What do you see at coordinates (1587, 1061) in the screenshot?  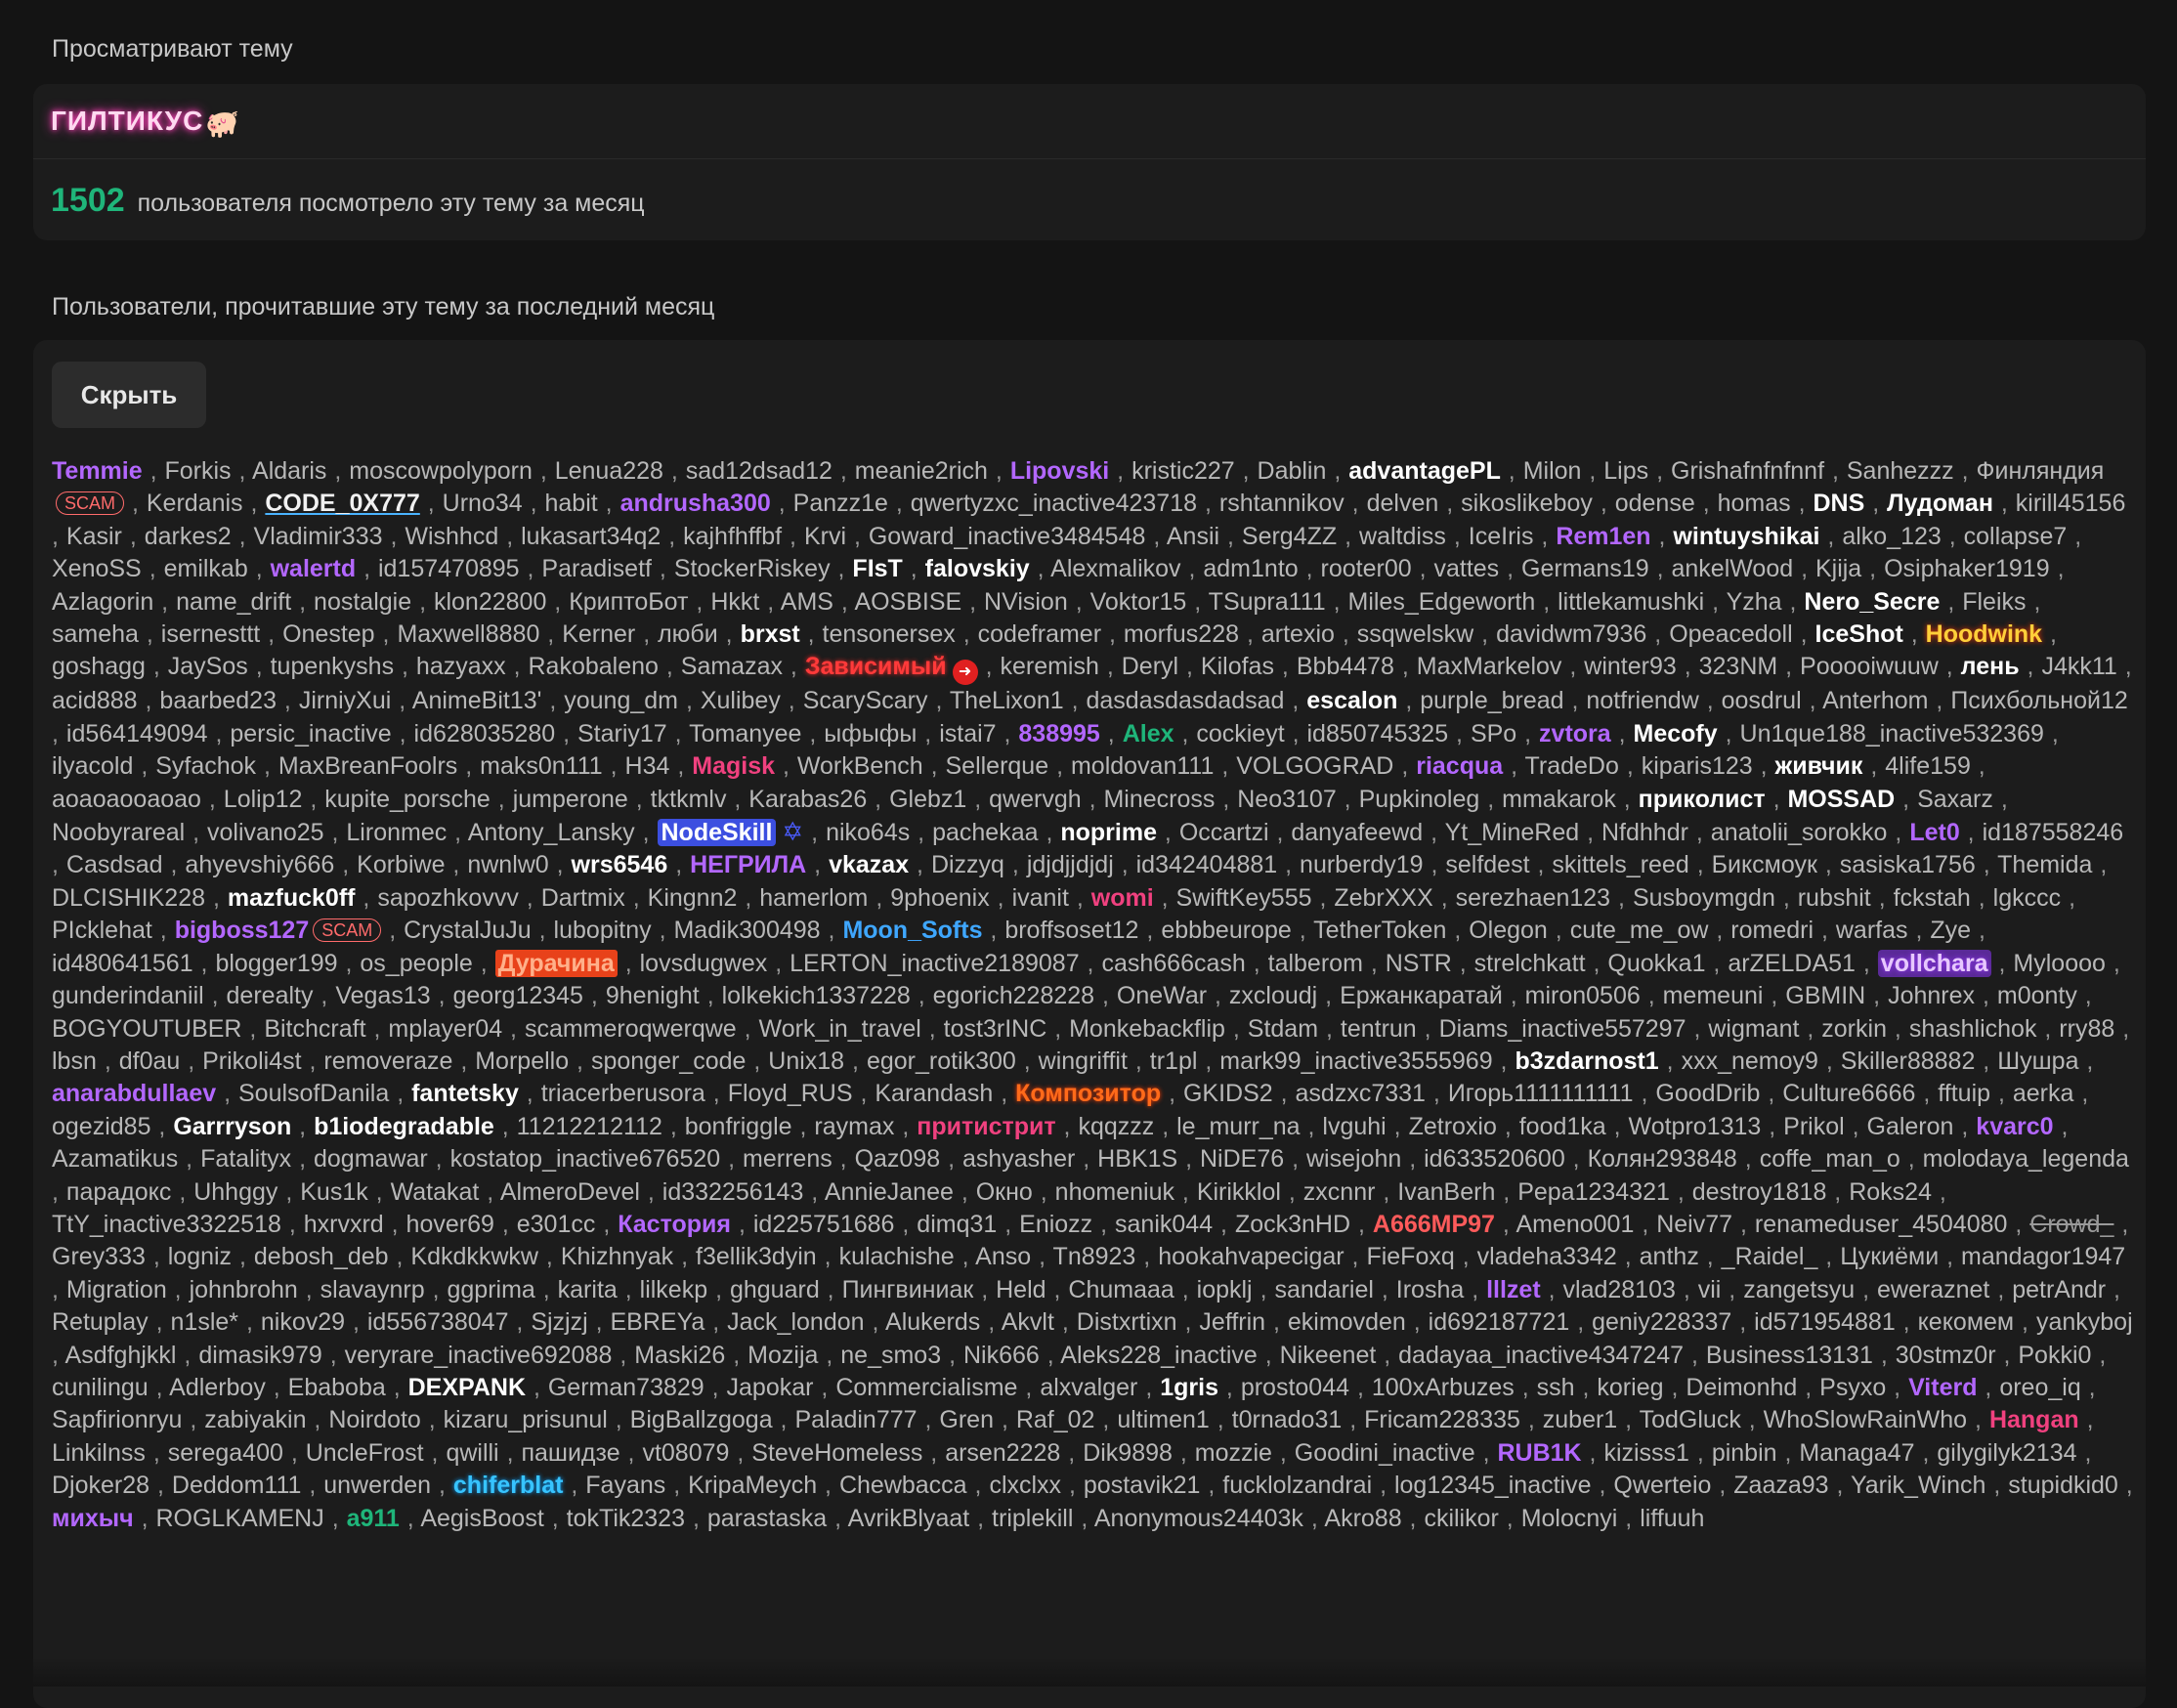 I see `user-link: b3zdarnost1` at bounding box center [1587, 1061].